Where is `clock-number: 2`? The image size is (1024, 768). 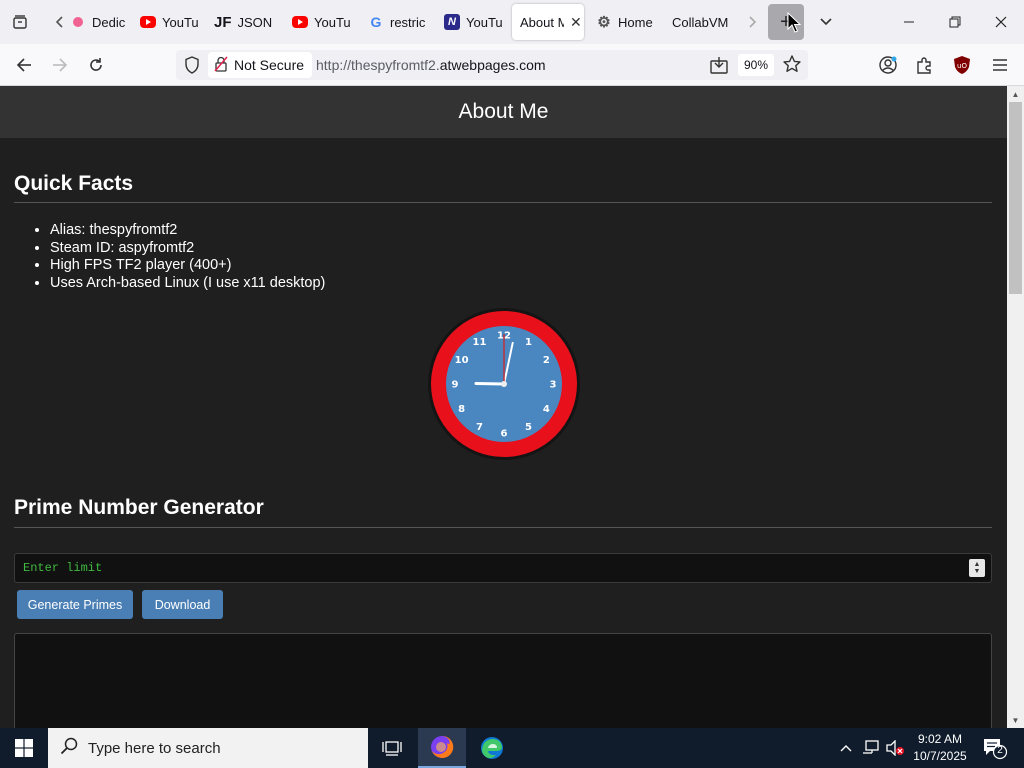 clock-number: 2 is located at coordinates (546, 360).